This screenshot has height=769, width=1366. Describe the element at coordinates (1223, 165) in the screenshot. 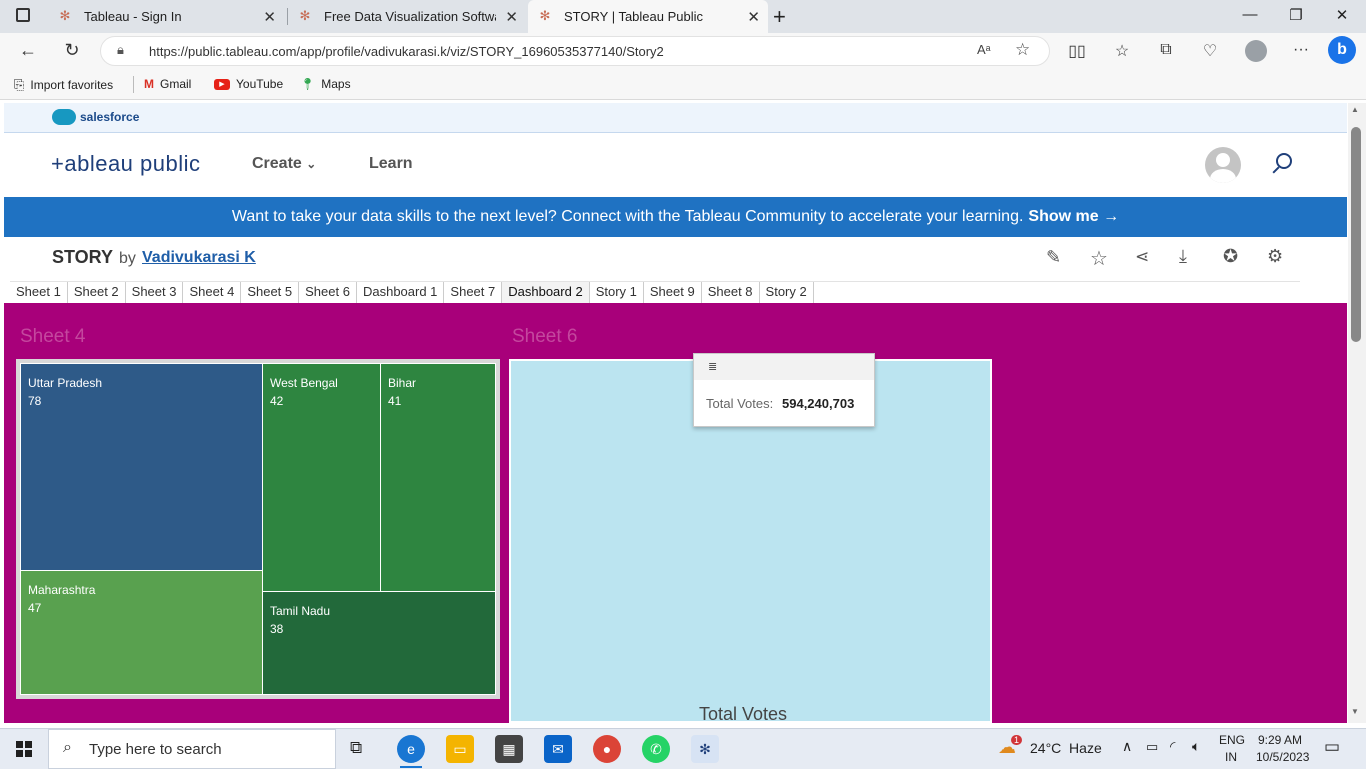

I see `user-avatar` at that location.